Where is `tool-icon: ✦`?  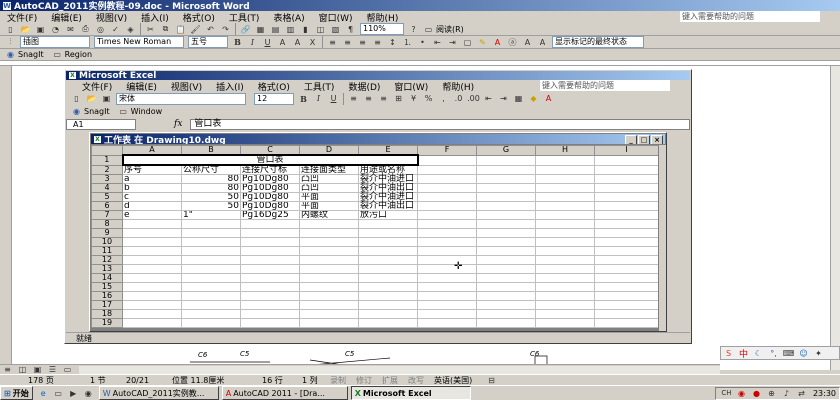
tool-icon: ✦ is located at coordinates (818, 353).